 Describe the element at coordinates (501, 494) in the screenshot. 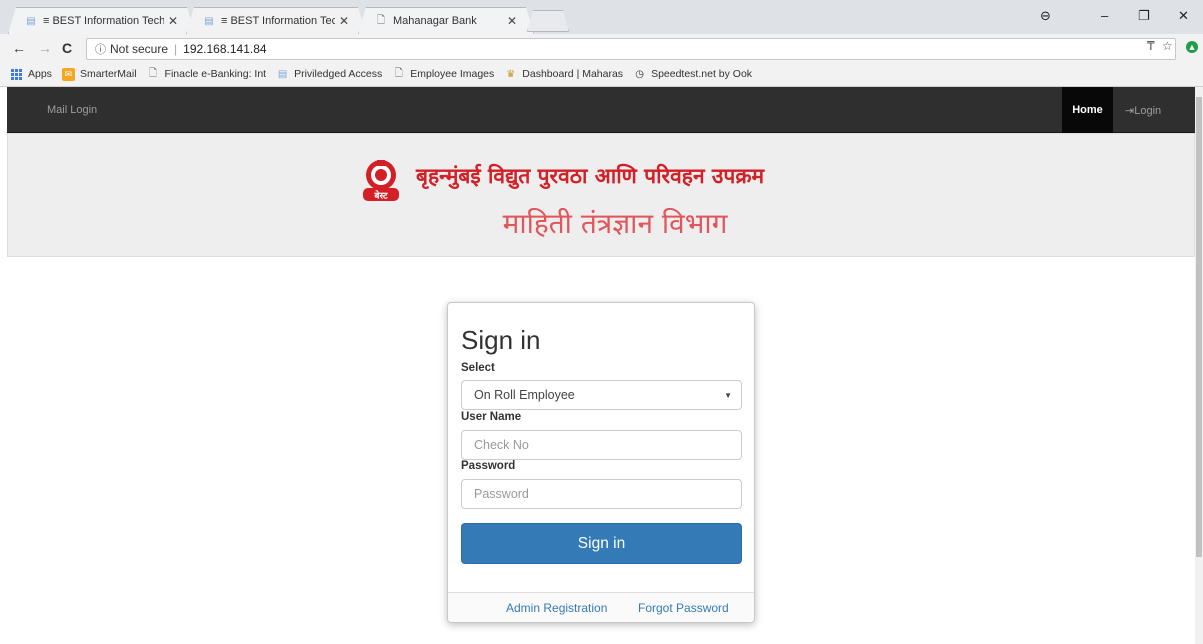

I see `password-placeholder: Password` at that location.